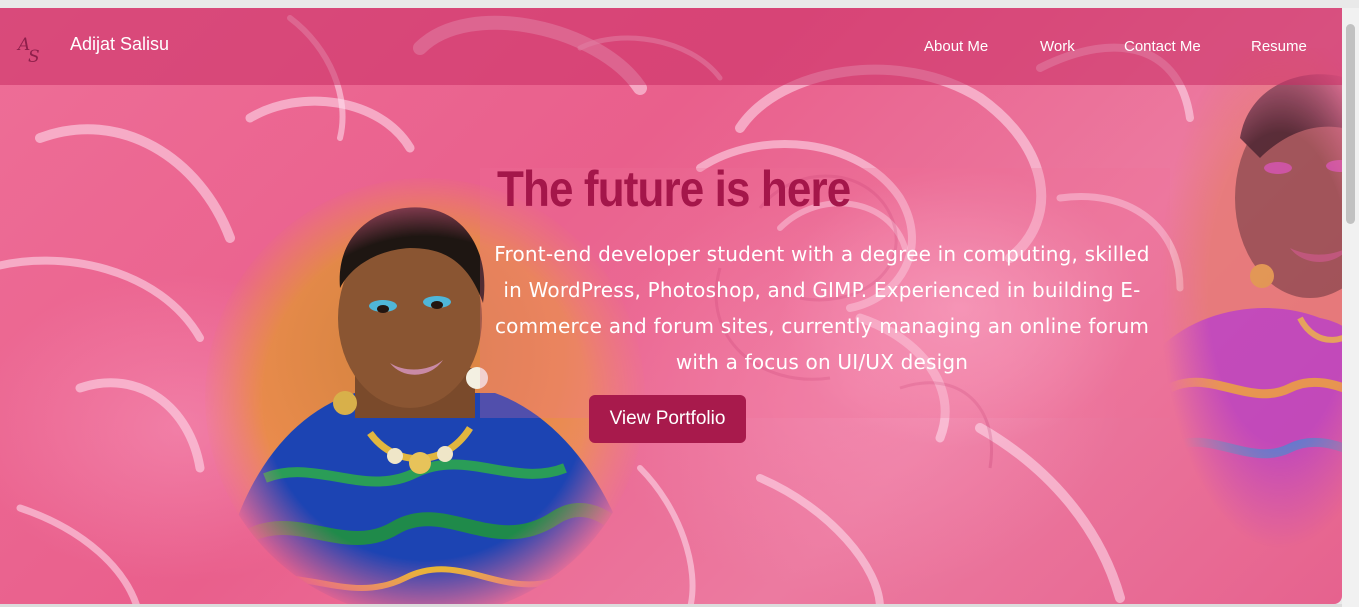 The height and width of the screenshot is (607, 1359). Describe the element at coordinates (1350, 124) in the screenshot. I see `scrollbar-thumb` at that location.